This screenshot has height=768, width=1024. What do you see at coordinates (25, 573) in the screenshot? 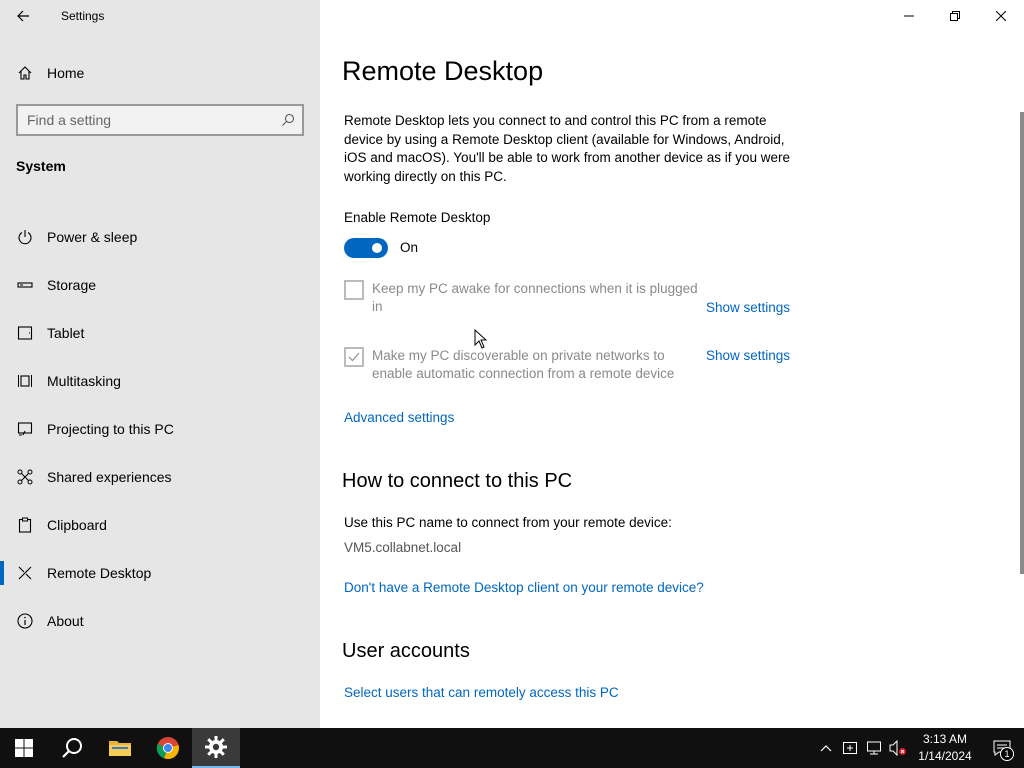
I see `remote-desktop-icon` at bounding box center [25, 573].